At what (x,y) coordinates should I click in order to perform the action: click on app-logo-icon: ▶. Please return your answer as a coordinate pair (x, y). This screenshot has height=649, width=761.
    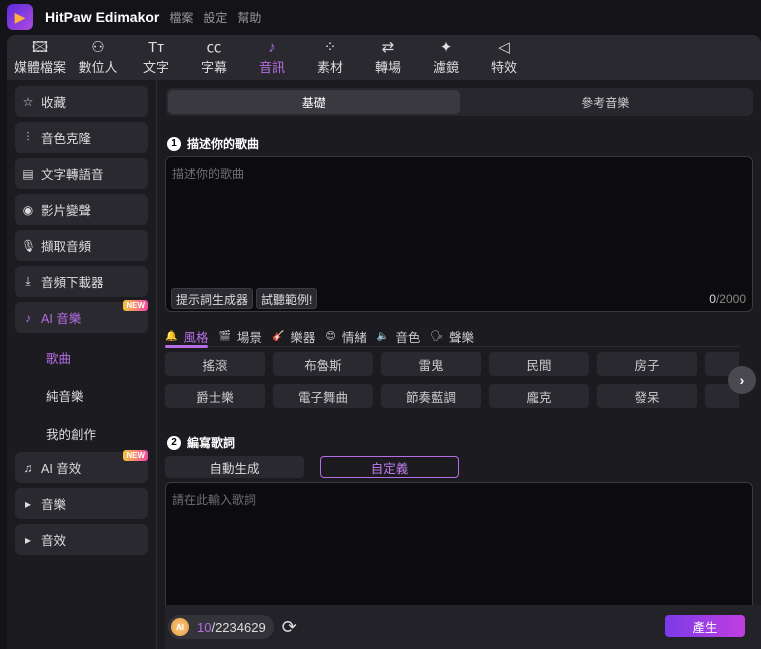
    Looking at the image, I should click on (20, 17).